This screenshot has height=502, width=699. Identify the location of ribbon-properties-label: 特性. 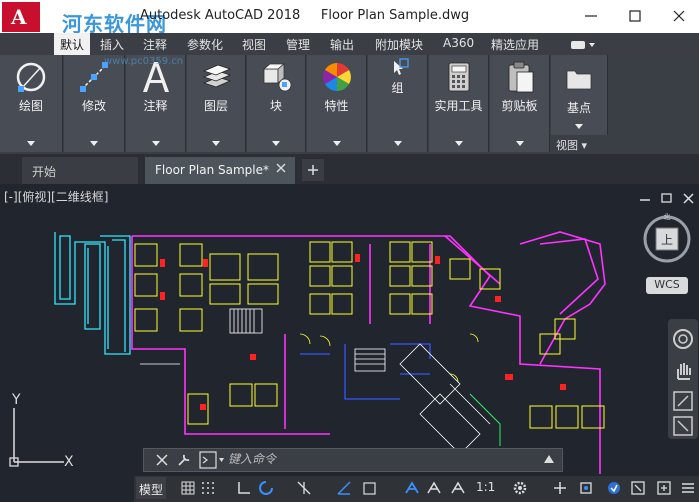
(336, 106).